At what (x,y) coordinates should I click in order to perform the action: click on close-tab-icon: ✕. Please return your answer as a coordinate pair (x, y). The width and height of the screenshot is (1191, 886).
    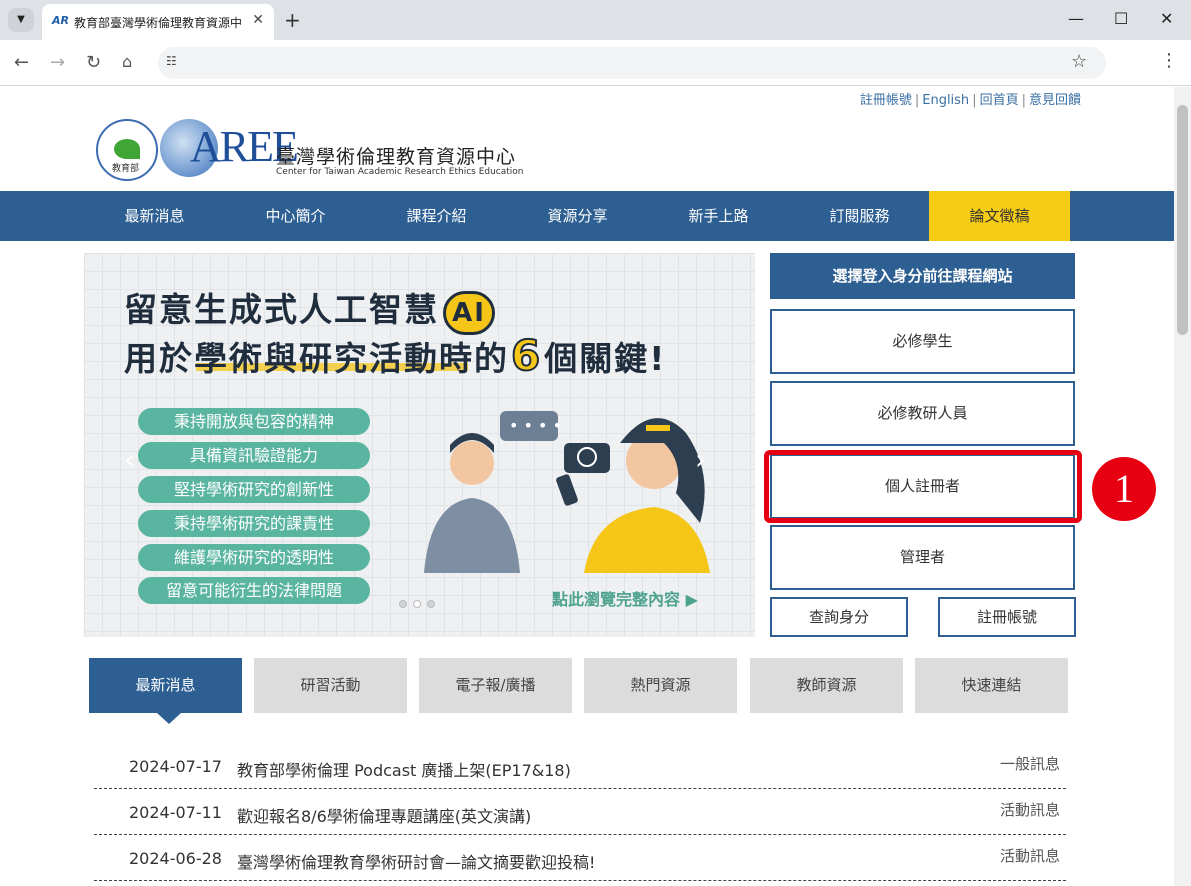
    Looking at the image, I should click on (258, 20).